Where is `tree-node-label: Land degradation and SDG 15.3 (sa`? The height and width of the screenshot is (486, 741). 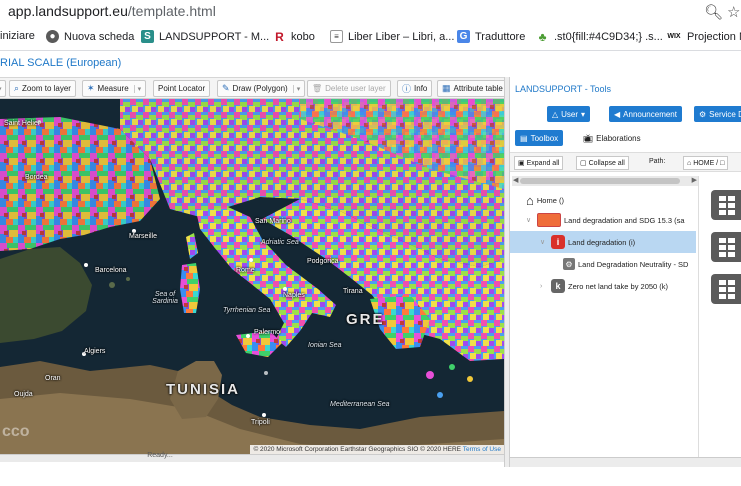
tree-node-label: Land degradation and SDG 15.3 (sa is located at coordinates (624, 220).